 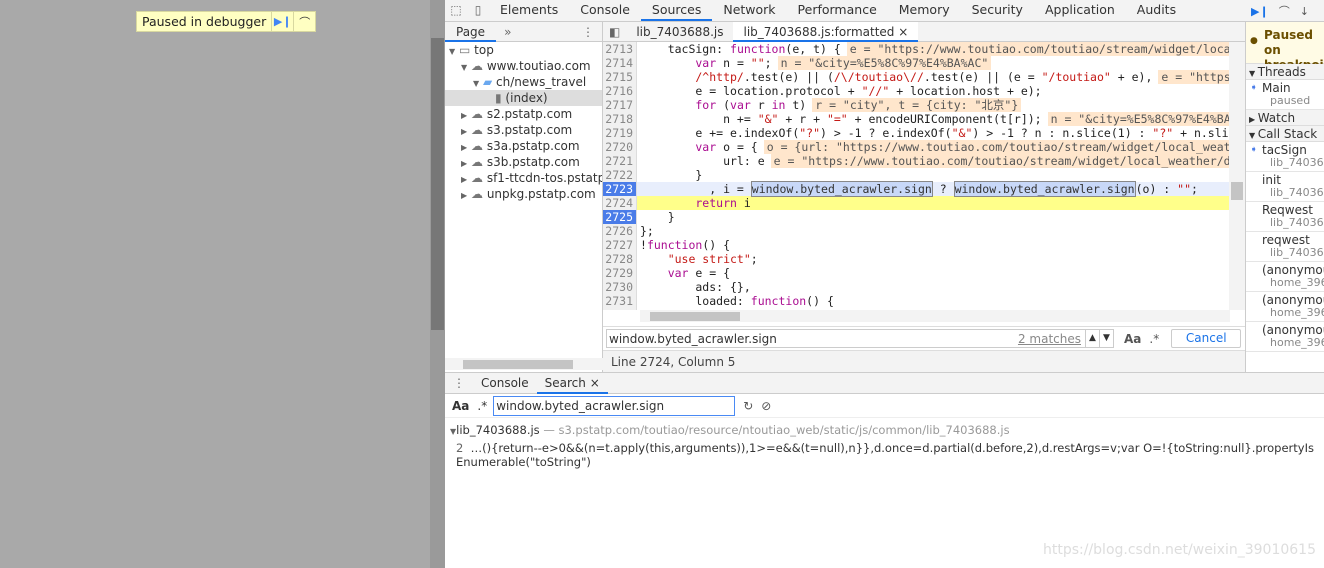 I want to click on step-into-icon: ↓, so click(x=1304, y=11).